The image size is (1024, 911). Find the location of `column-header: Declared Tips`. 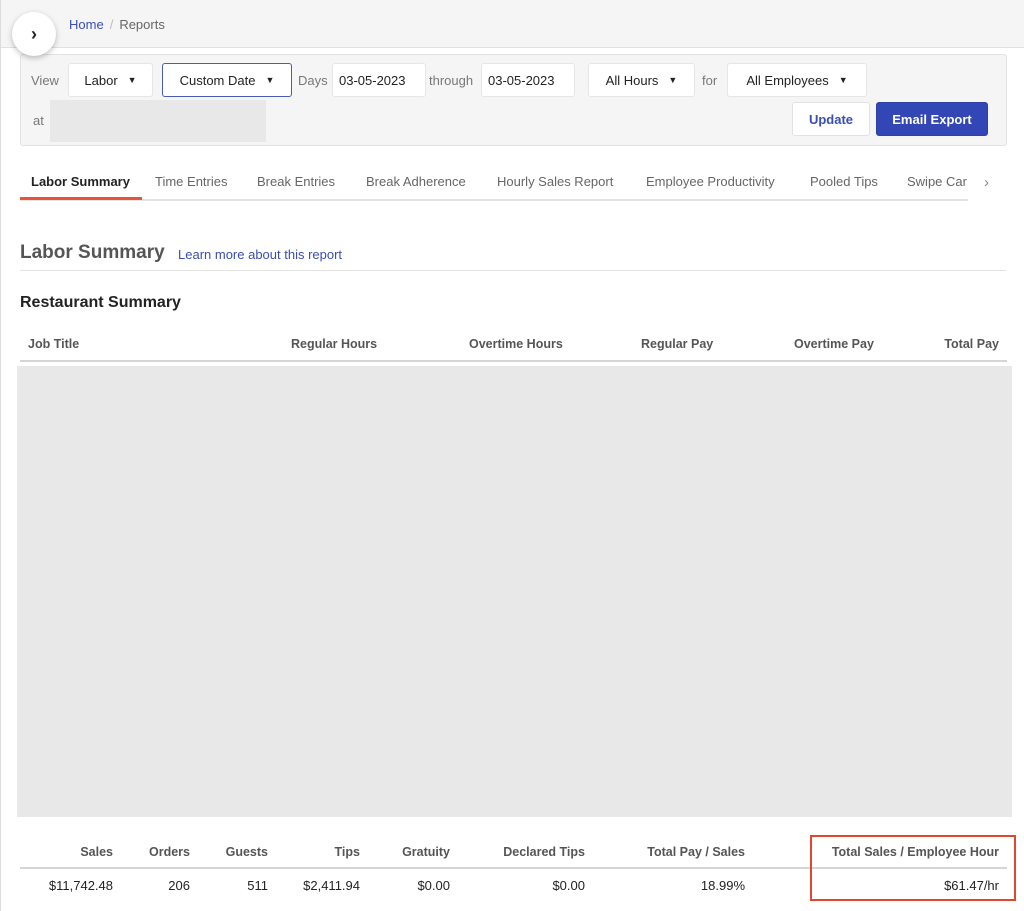

column-header: Declared Tips is located at coordinates (544, 852).